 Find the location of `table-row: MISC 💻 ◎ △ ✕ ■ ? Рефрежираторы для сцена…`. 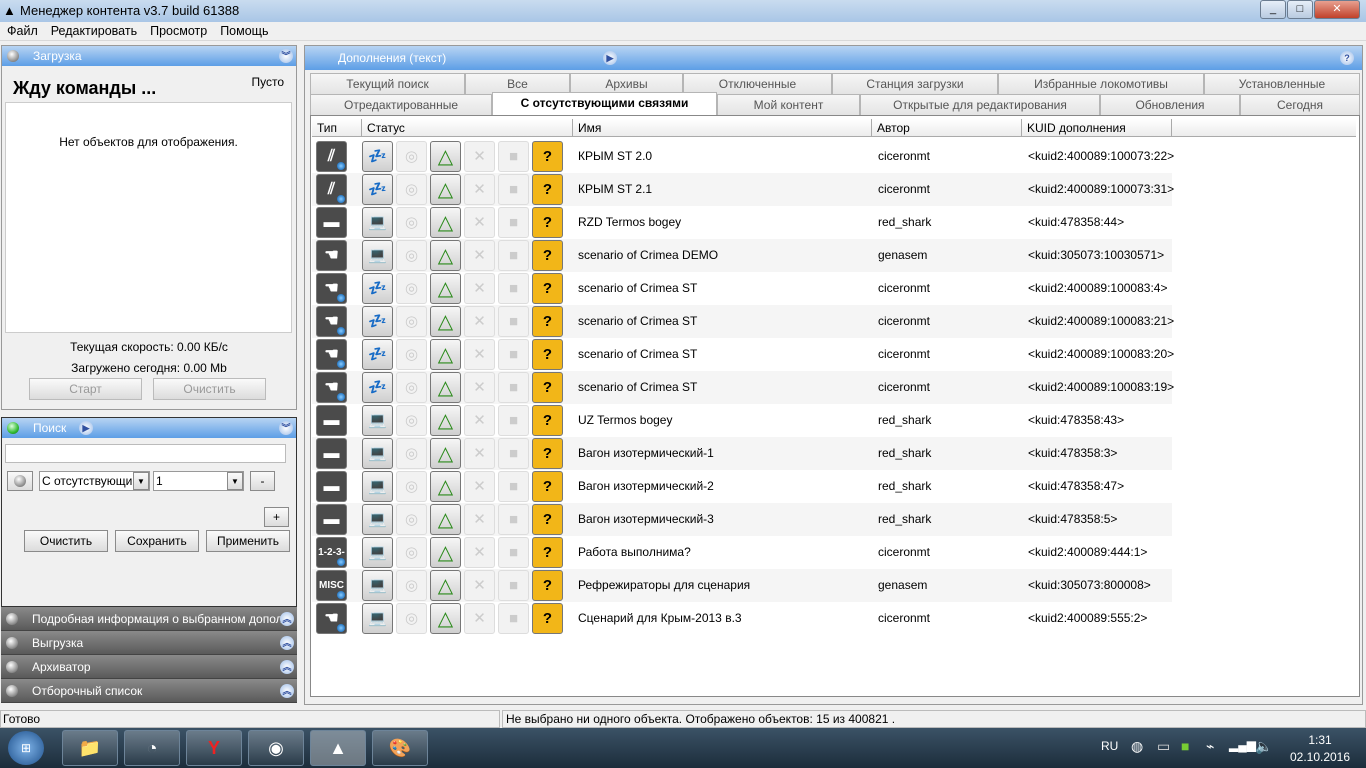

table-row: MISC 💻 ◎ △ ✕ ■ ? Рефрежираторы для сцена… is located at coordinates (742, 585).